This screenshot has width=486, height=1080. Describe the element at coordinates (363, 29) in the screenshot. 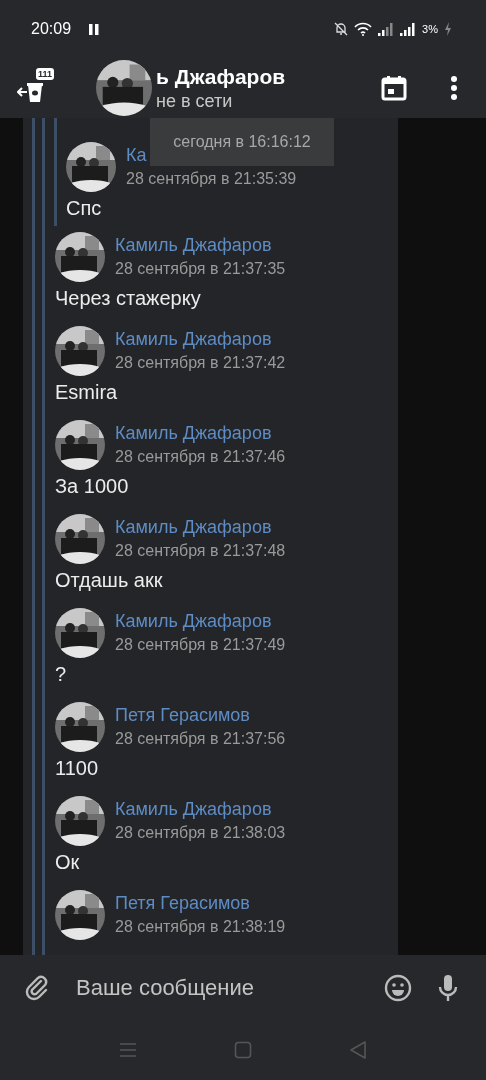

I see `wifi-icon` at that location.